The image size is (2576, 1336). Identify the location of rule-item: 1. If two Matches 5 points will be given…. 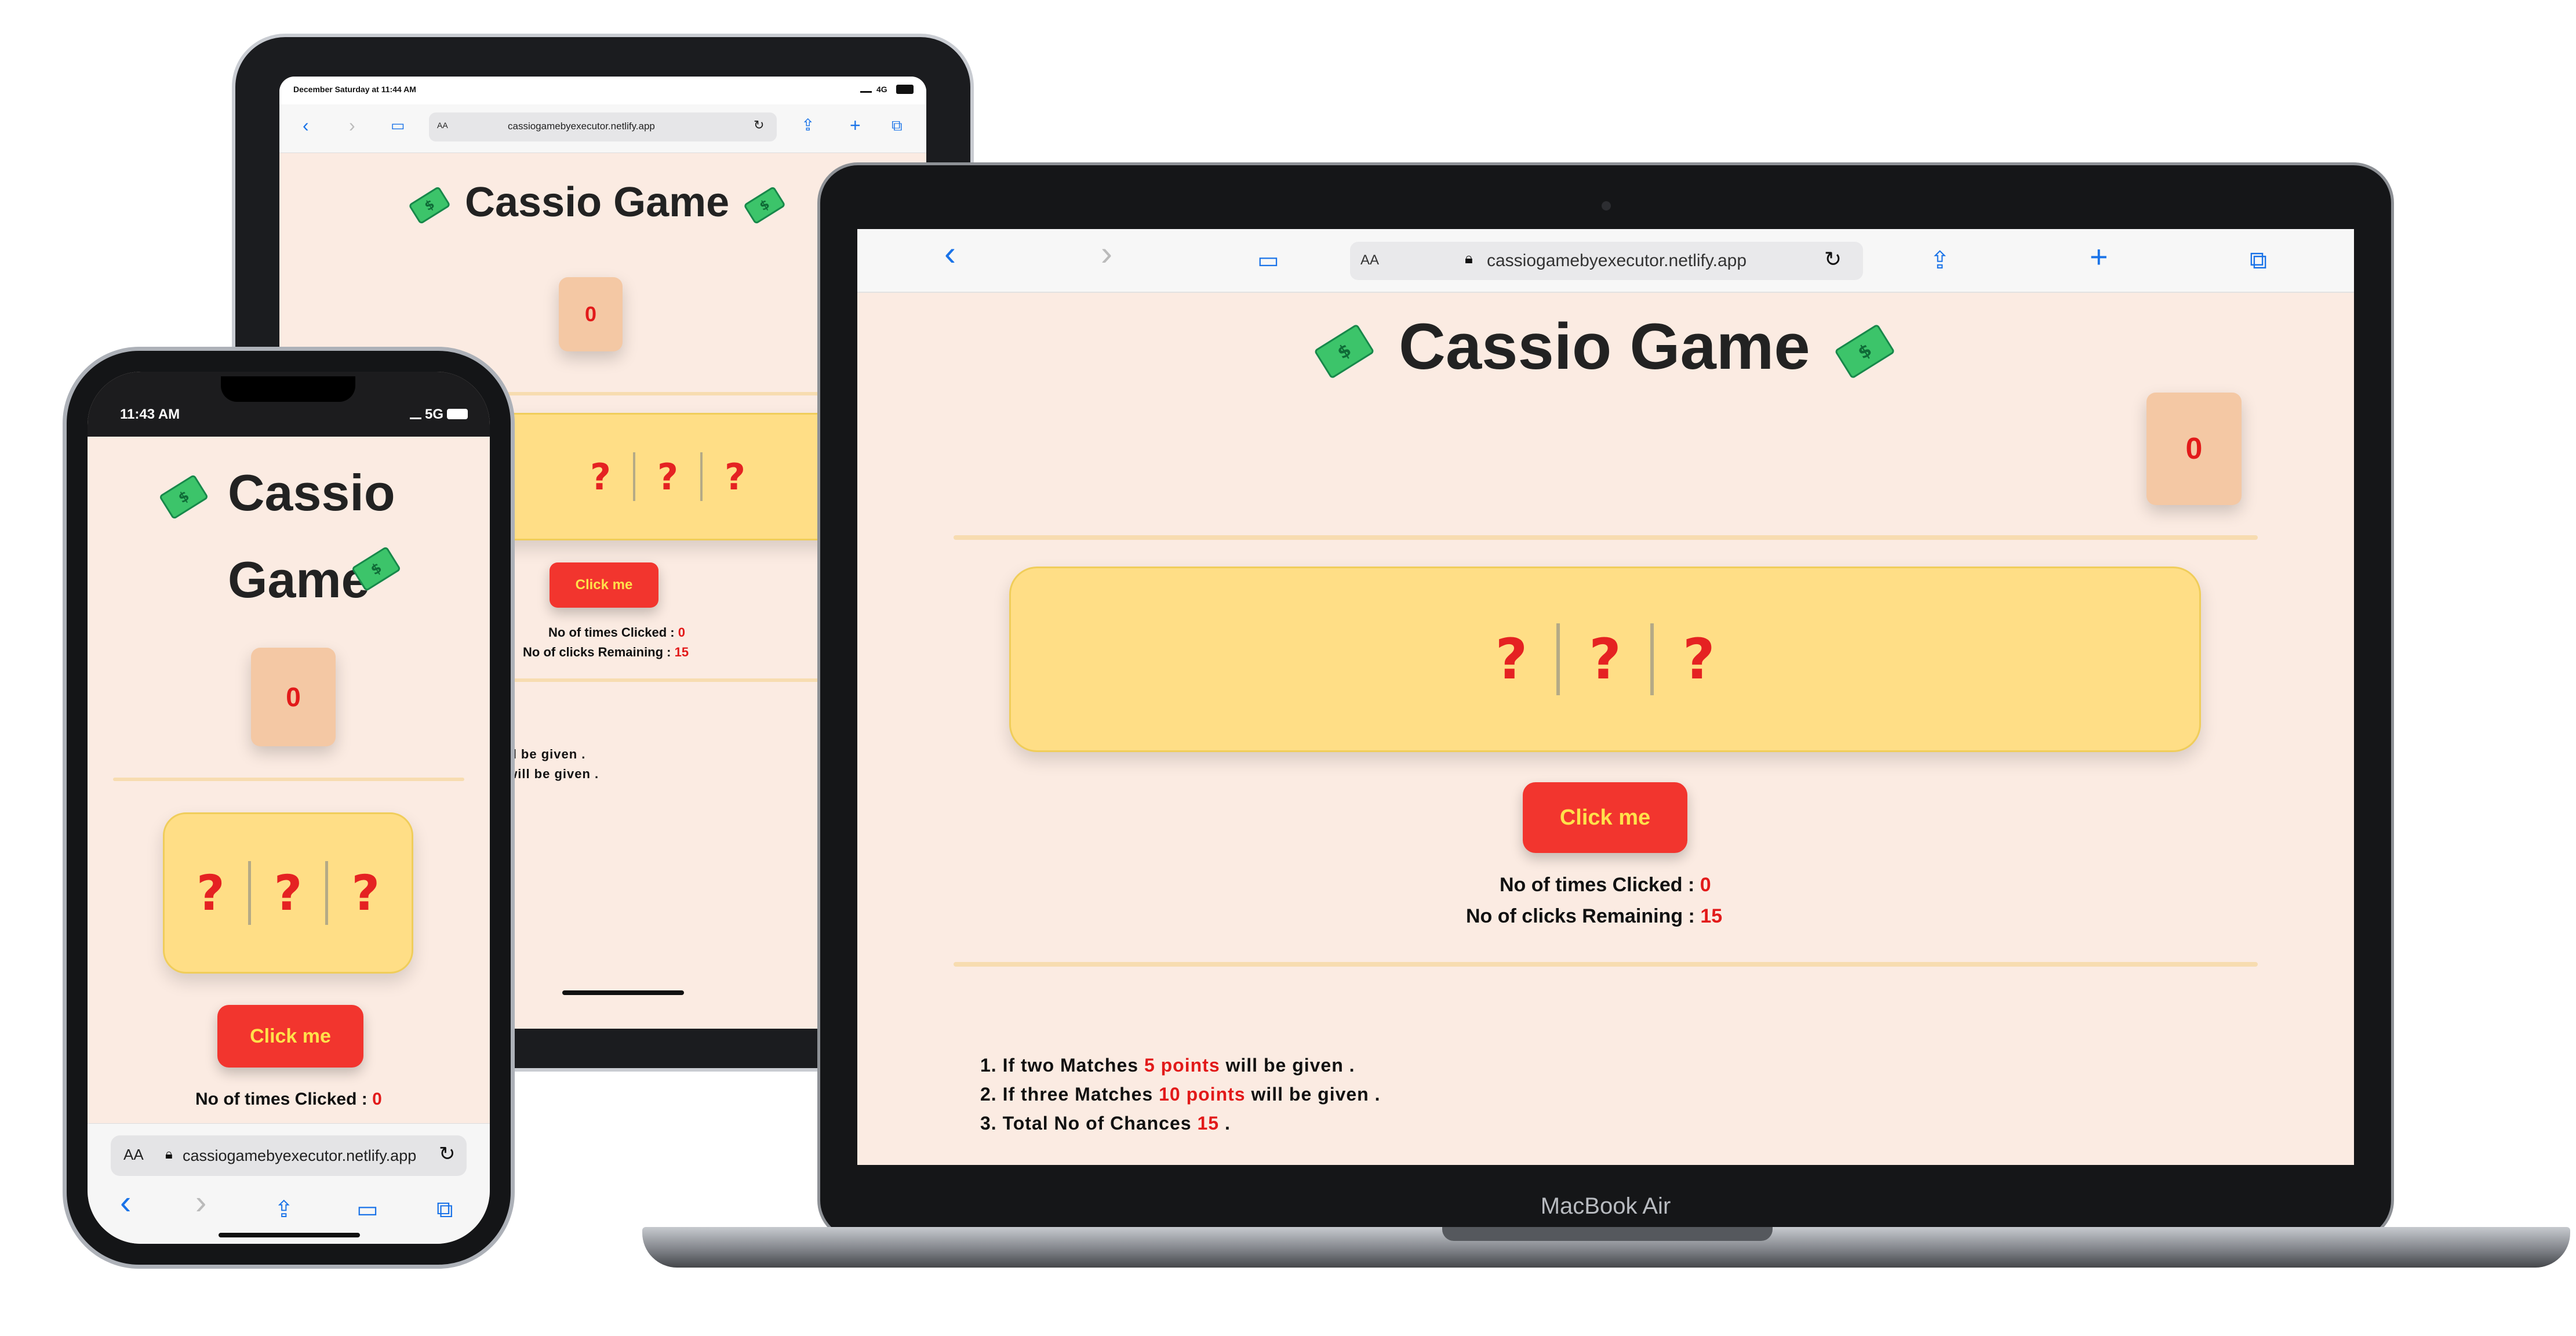
(1167, 1066).